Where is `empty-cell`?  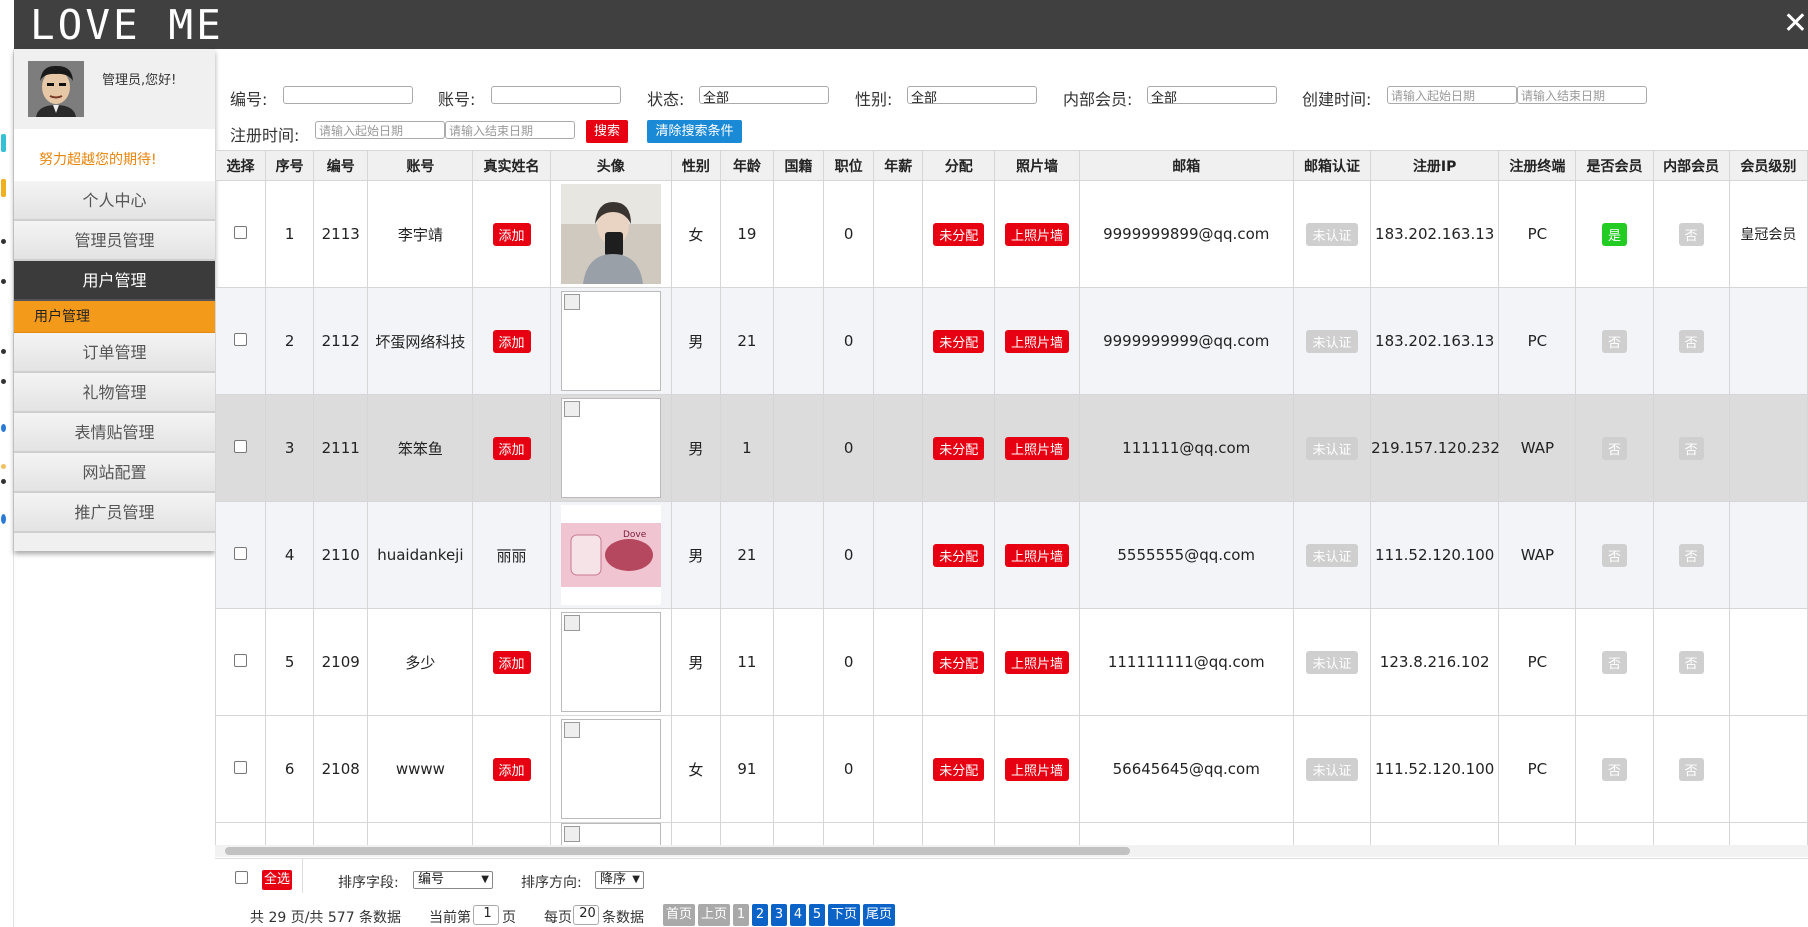 empty-cell is located at coordinates (1037, 833).